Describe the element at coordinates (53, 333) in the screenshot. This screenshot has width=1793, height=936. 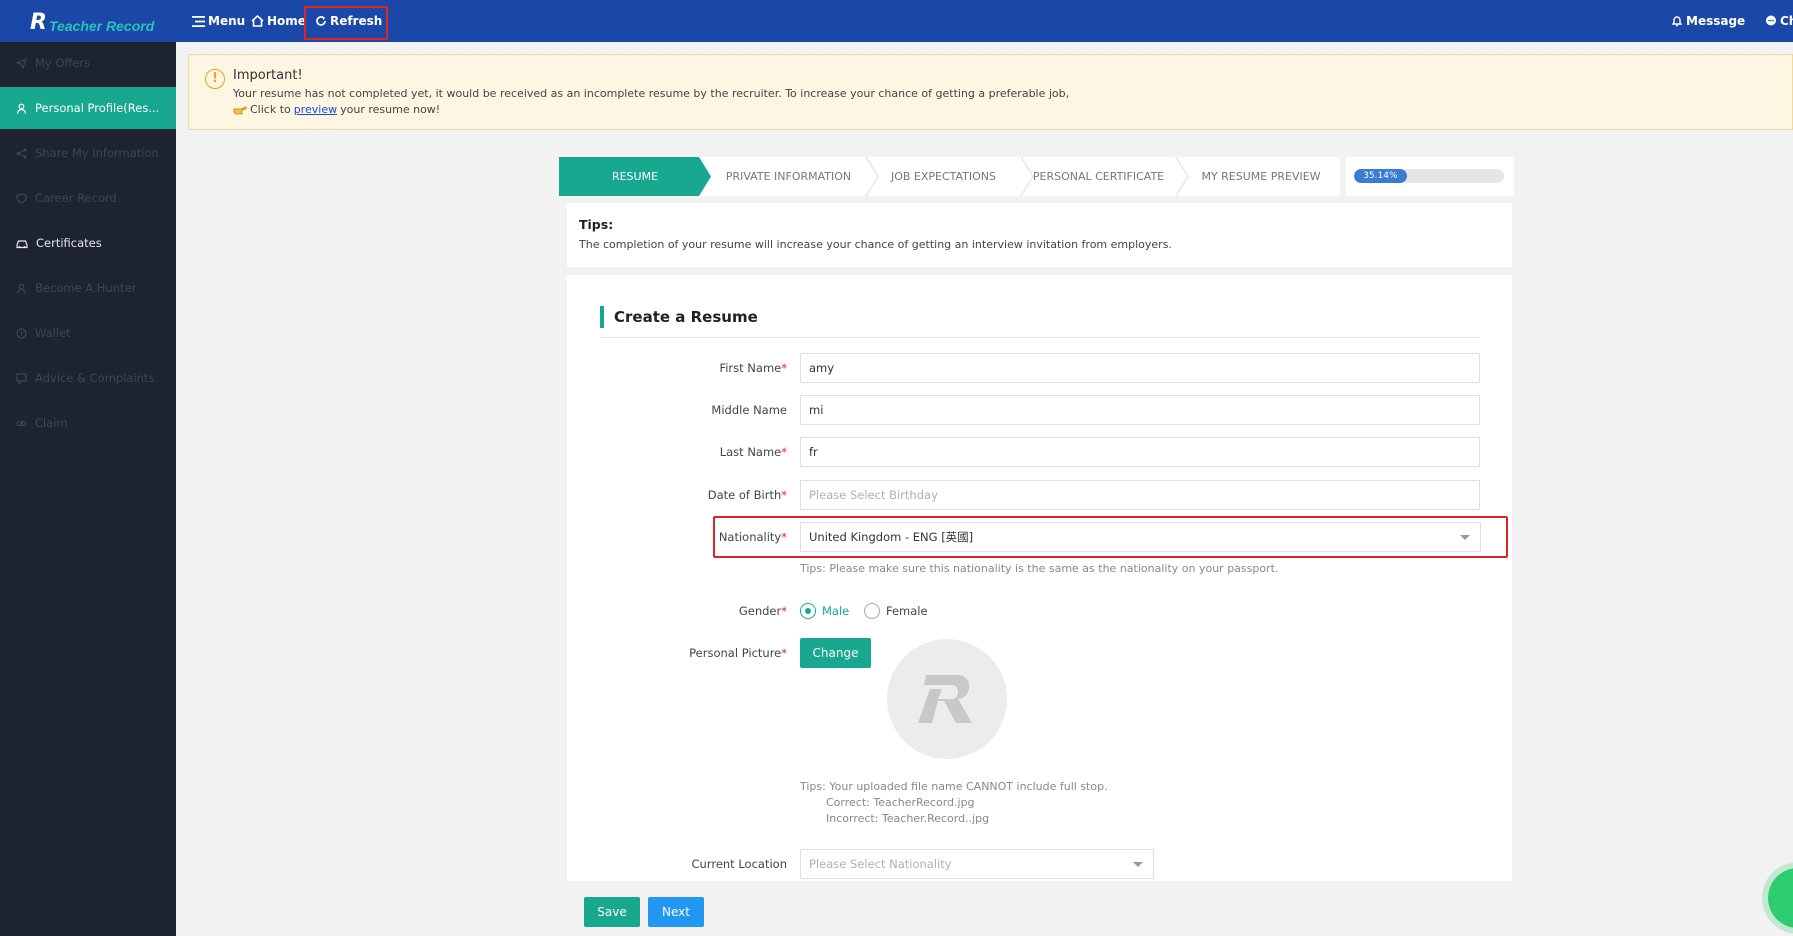
I see `sidebar-item-label: Wallet` at that location.